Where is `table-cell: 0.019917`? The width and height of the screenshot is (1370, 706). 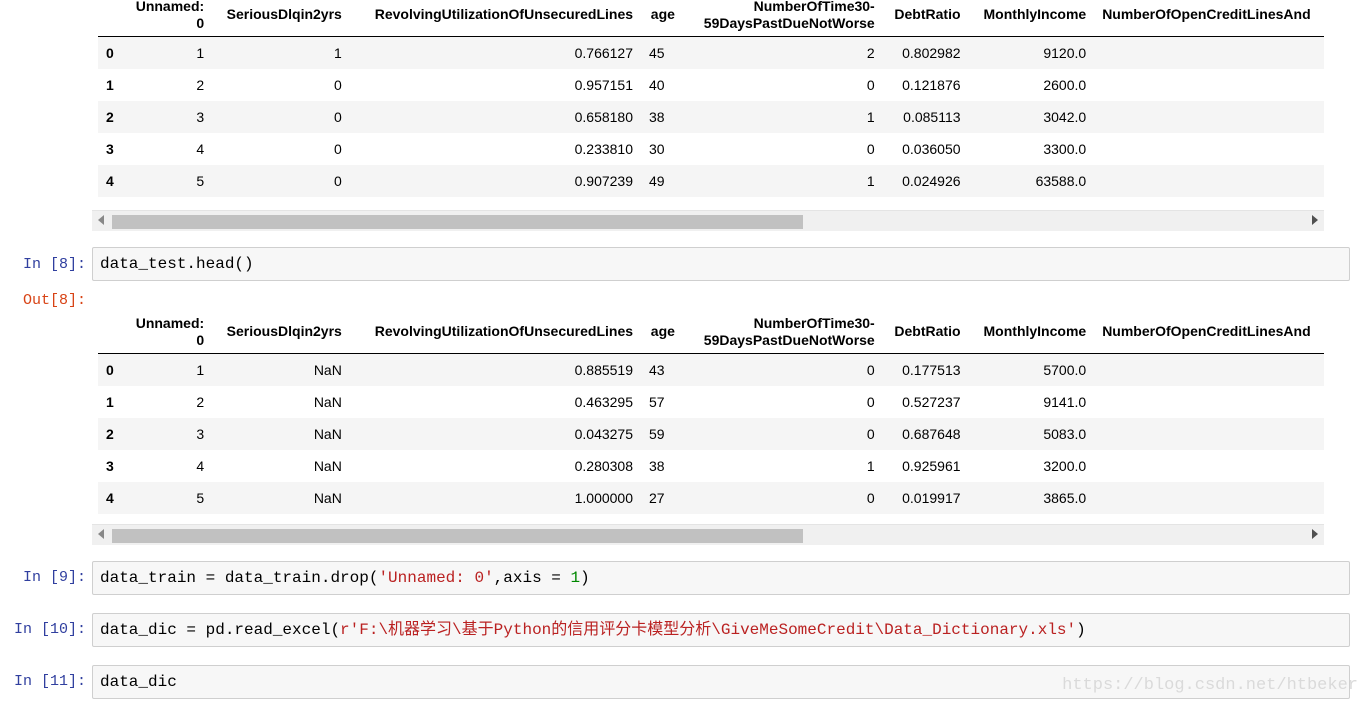
table-cell: 0.019917 is located at coordinates (931, 498).